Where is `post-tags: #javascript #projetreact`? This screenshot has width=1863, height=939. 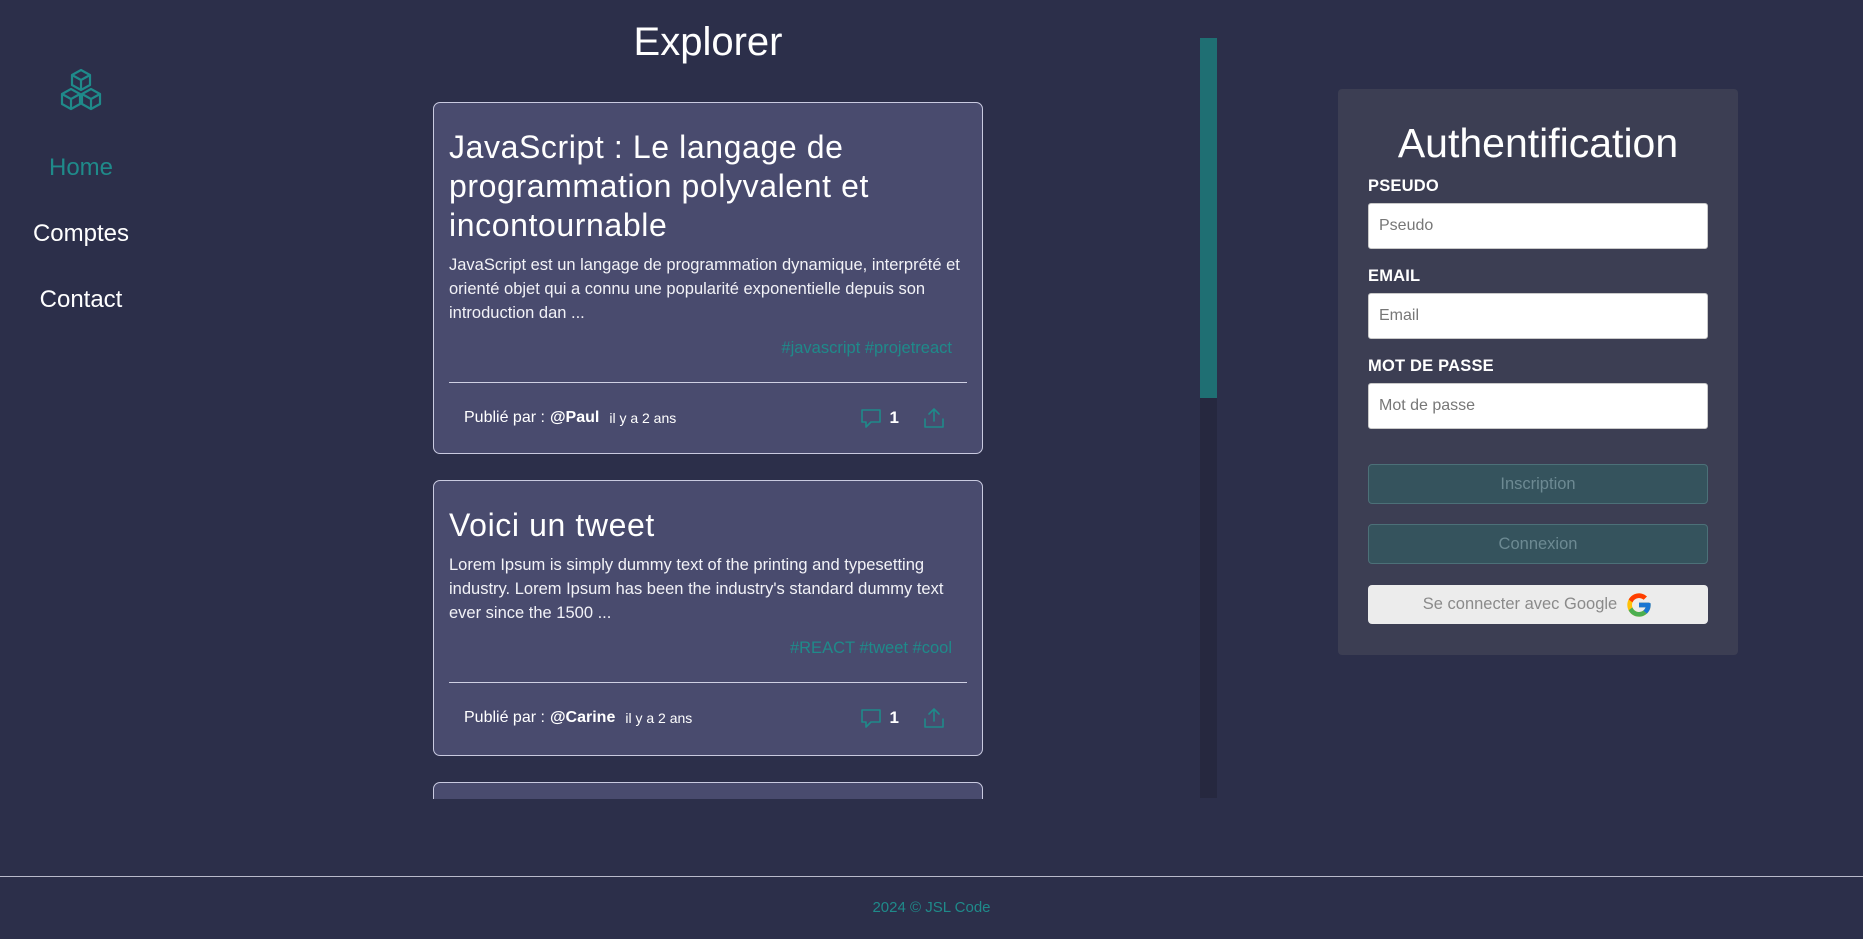 post-tags: #javascript #projetreact is located at coordinates (708, 348).